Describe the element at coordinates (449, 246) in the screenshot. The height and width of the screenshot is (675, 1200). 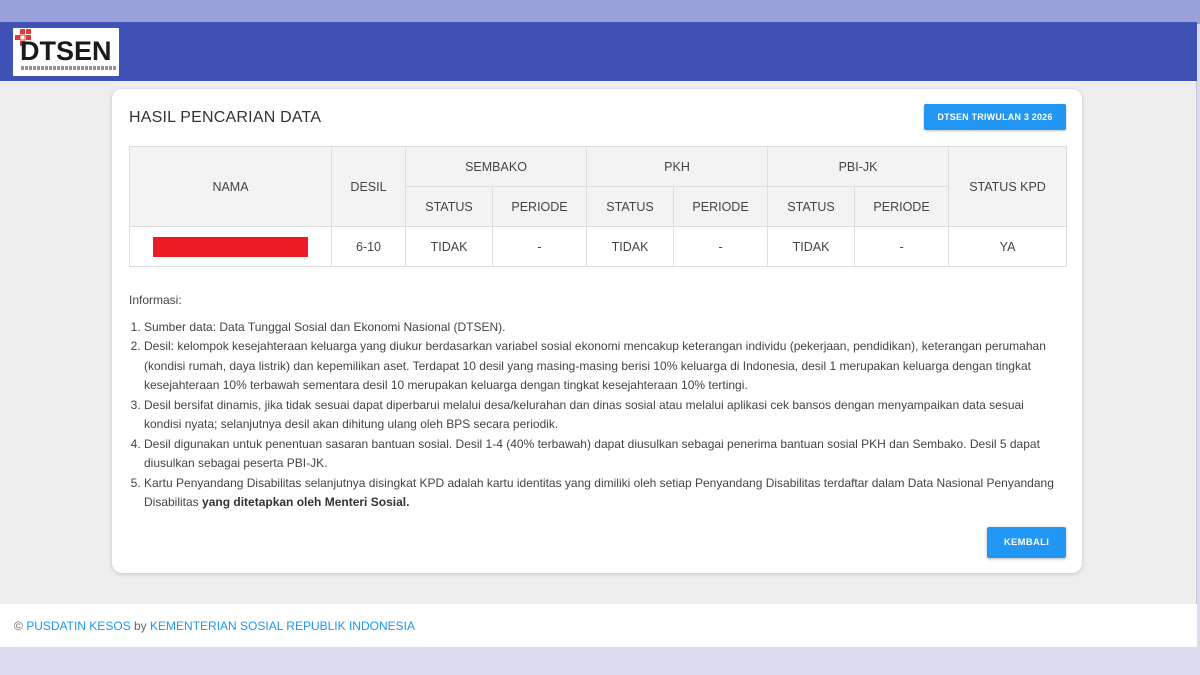
I see `cell-sembako-status: TIDAK` at that location.